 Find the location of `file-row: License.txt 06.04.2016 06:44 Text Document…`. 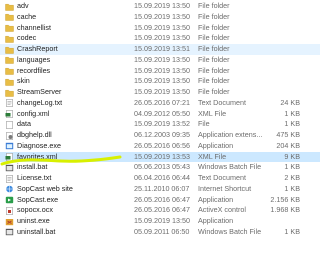

file-row: License.txt 06.04.2016 06:44 Text Document… is located at coordinates (160, 178).